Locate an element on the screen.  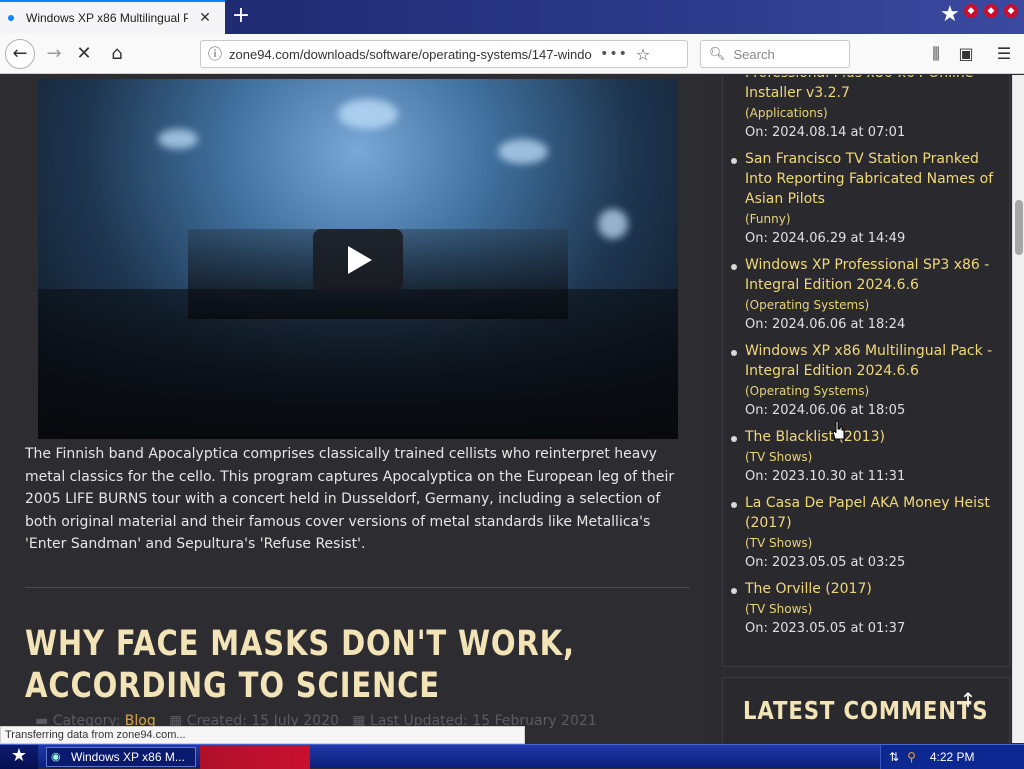
minimize-icon: ◆ is located at coordinates (971, 11).